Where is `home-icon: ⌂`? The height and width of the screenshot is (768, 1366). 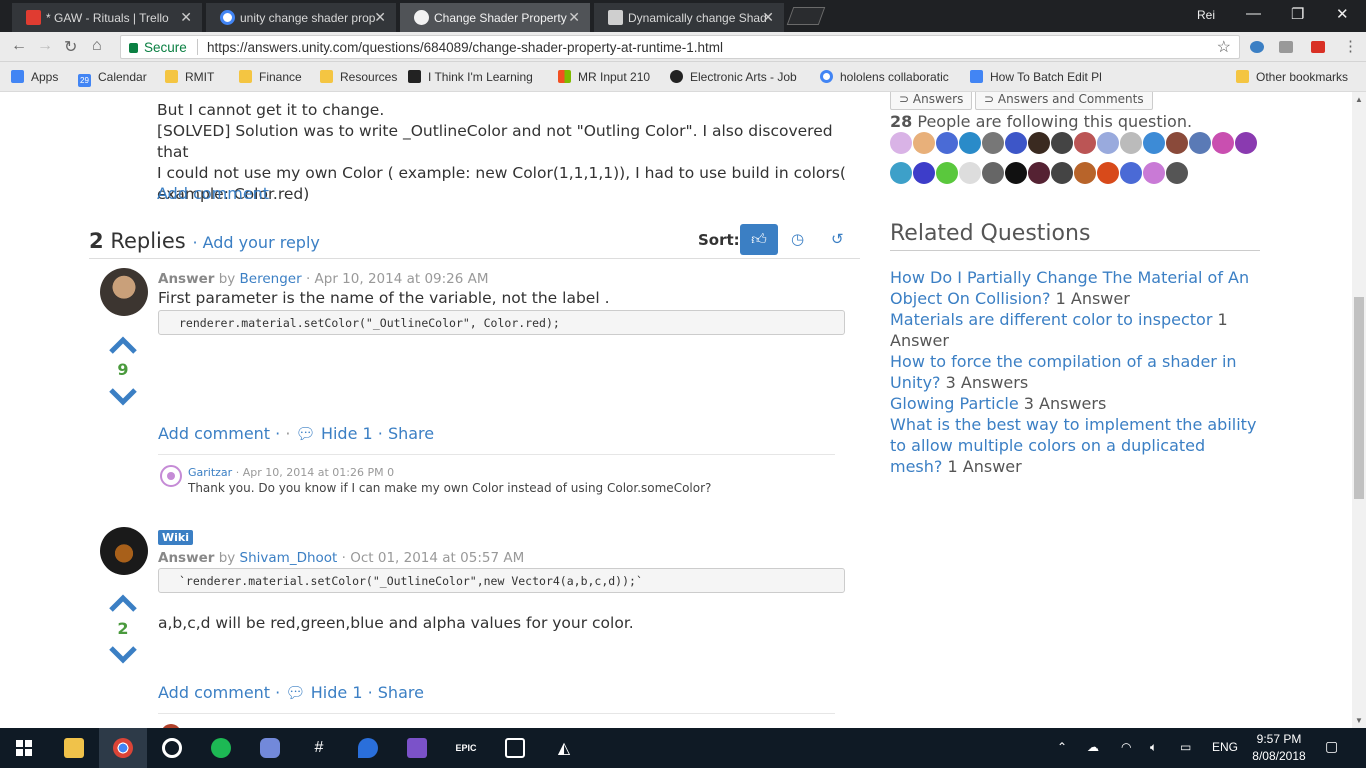 home-icon: ⌂ is located at coordinates (97, 46).